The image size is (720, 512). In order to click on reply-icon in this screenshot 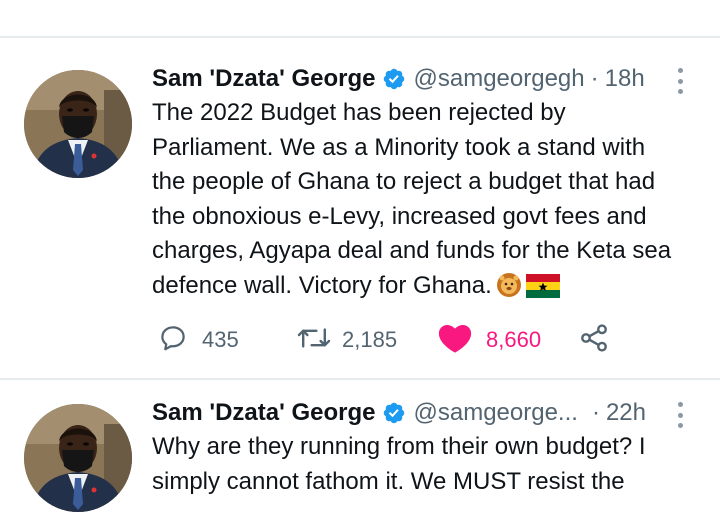, I will do `click(173, 340)`.